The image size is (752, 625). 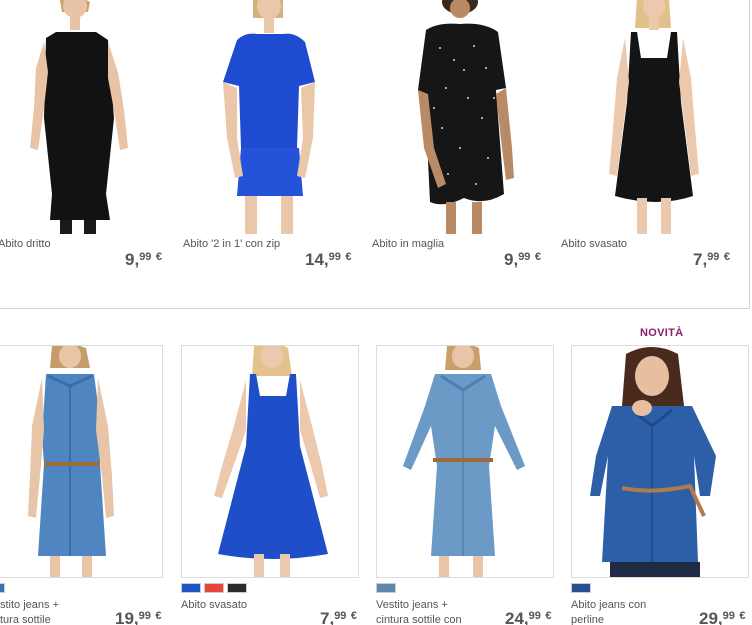 I want to click on product-name: Abito jeans con perline, so click(x=621, y=611).